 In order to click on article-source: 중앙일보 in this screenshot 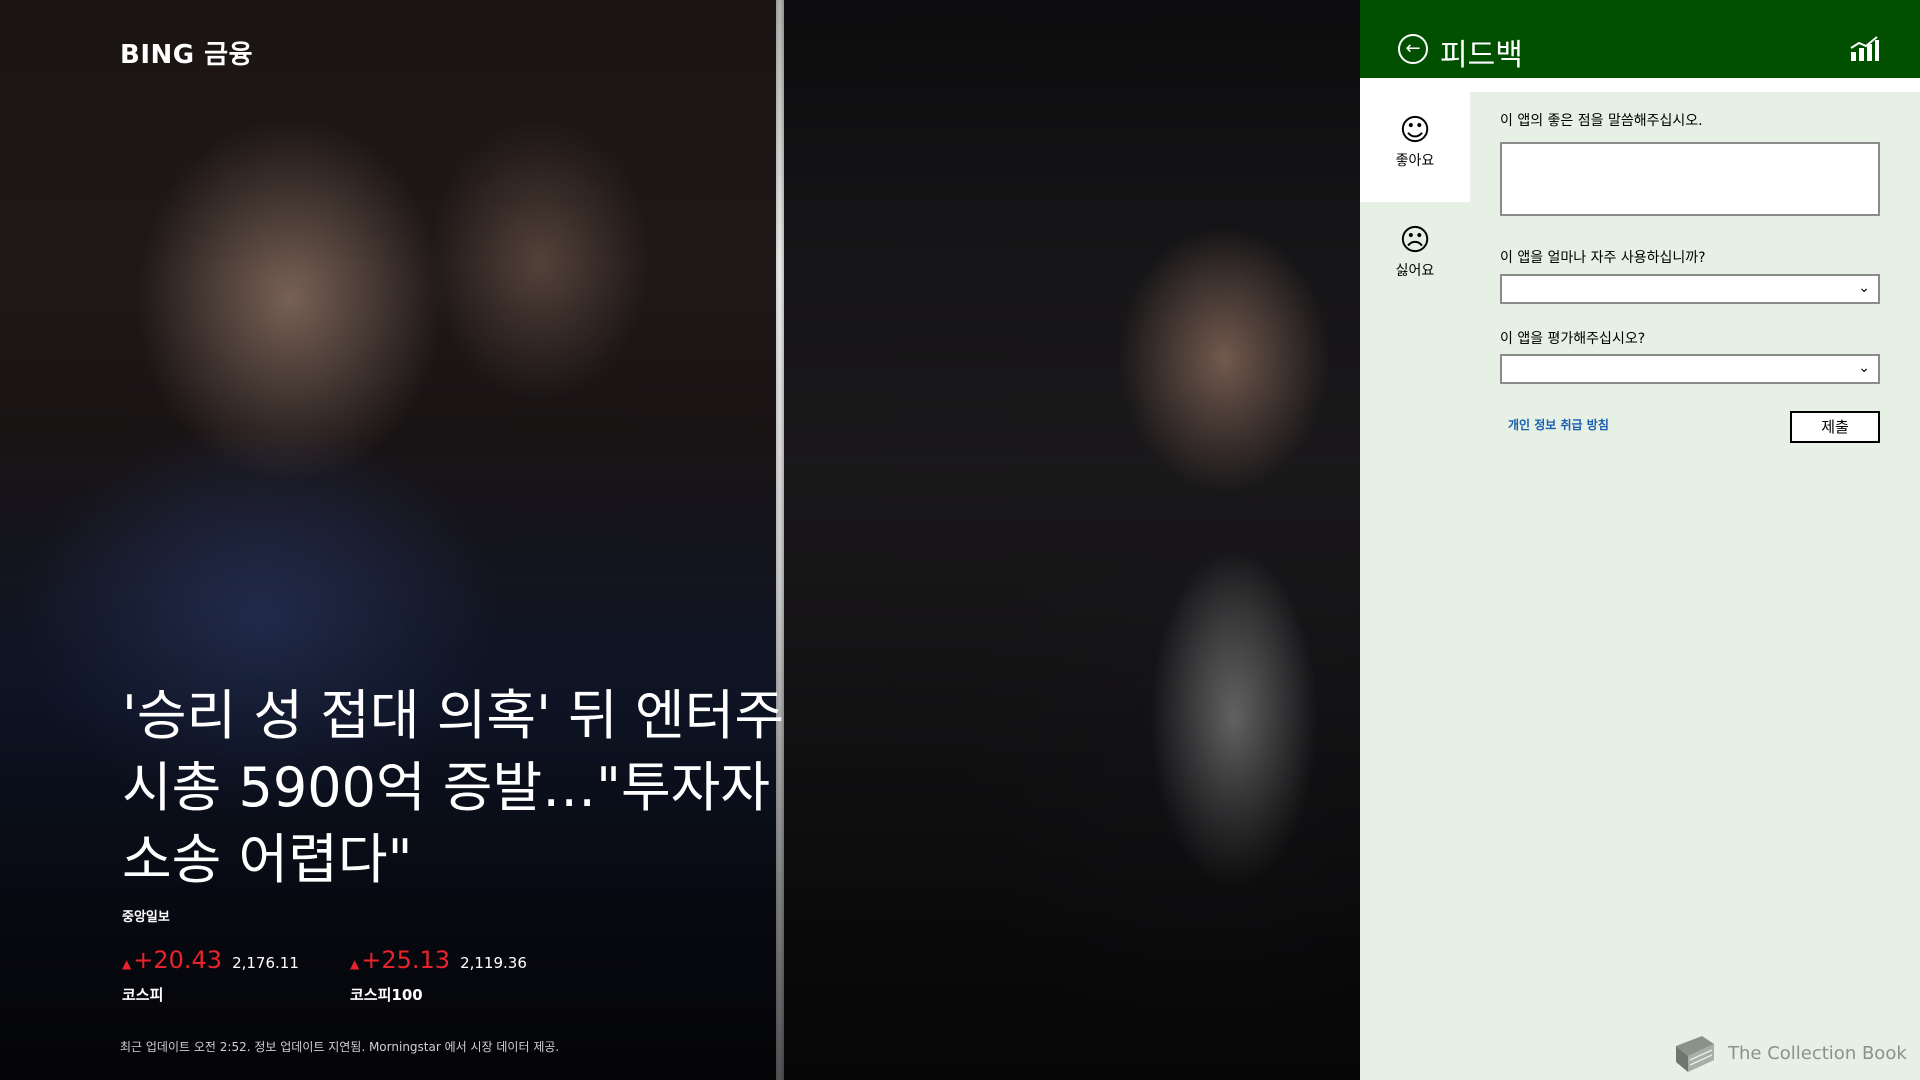, I will do `click(146, 917)`.